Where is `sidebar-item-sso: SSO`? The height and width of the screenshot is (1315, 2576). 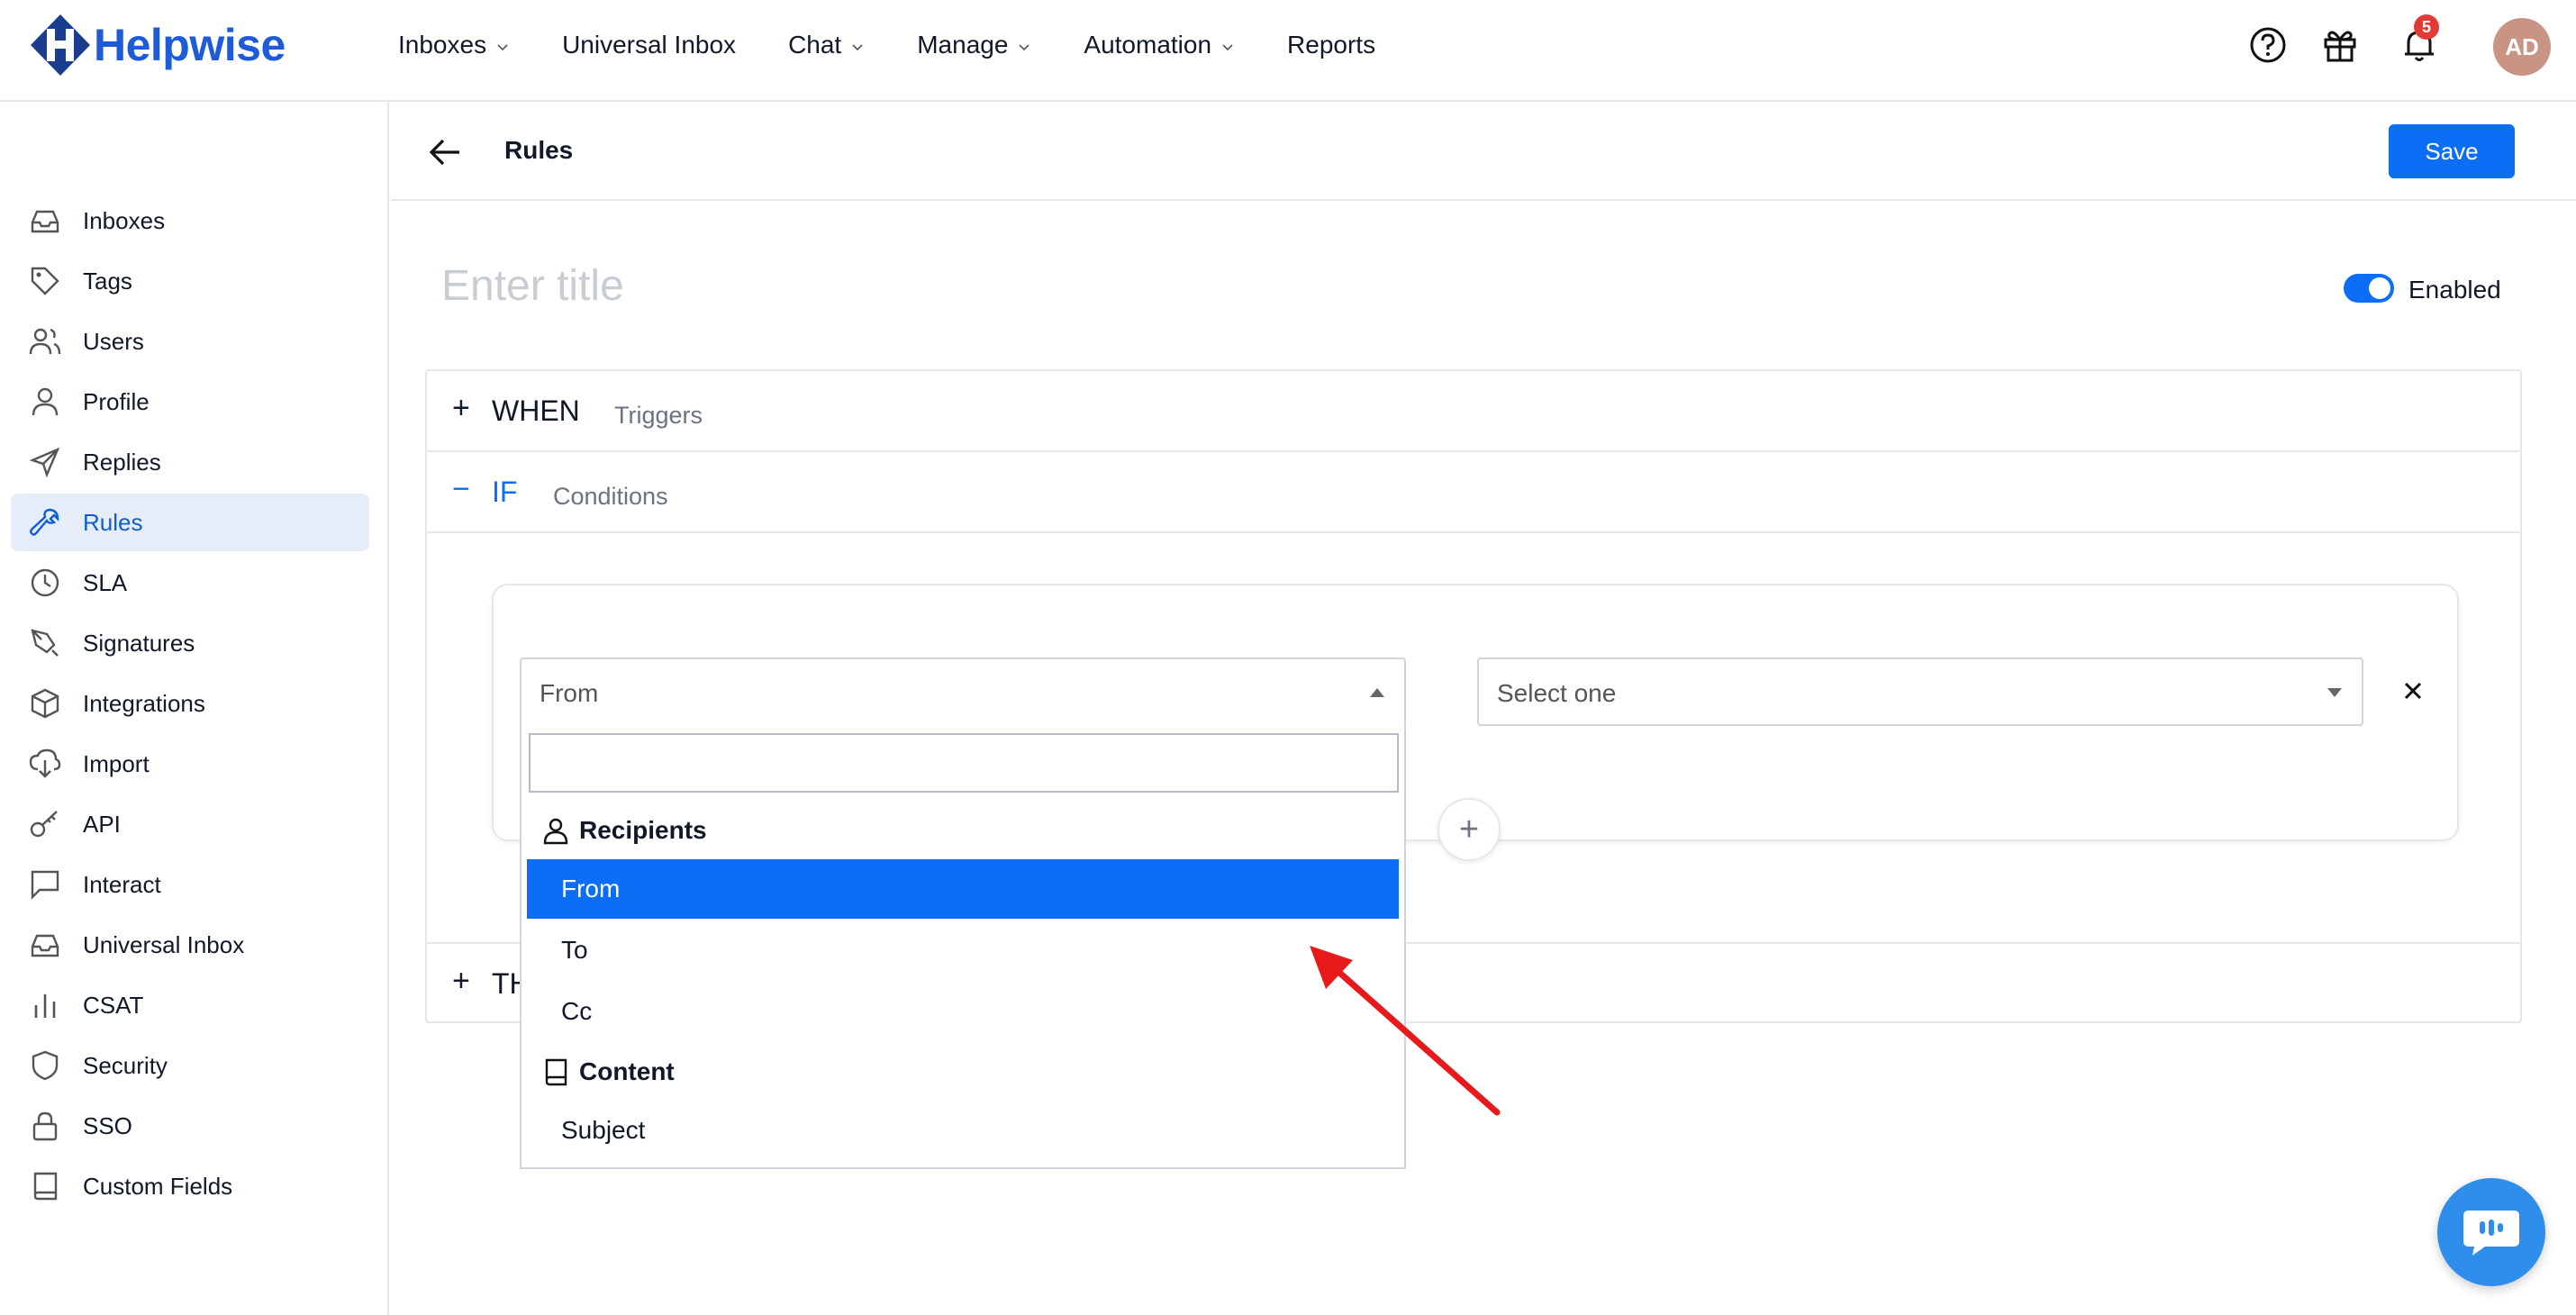
sidebar-item-sso: SSO is located at coordinates (190, 1126).